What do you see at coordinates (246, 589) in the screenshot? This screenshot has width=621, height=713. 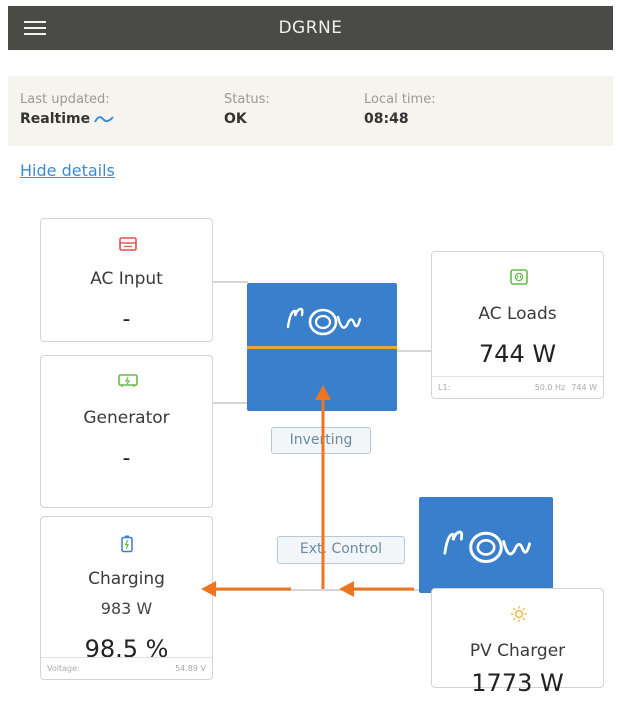 I see `flow-arrow-left-to-battery` at bounding box center [246, 589].